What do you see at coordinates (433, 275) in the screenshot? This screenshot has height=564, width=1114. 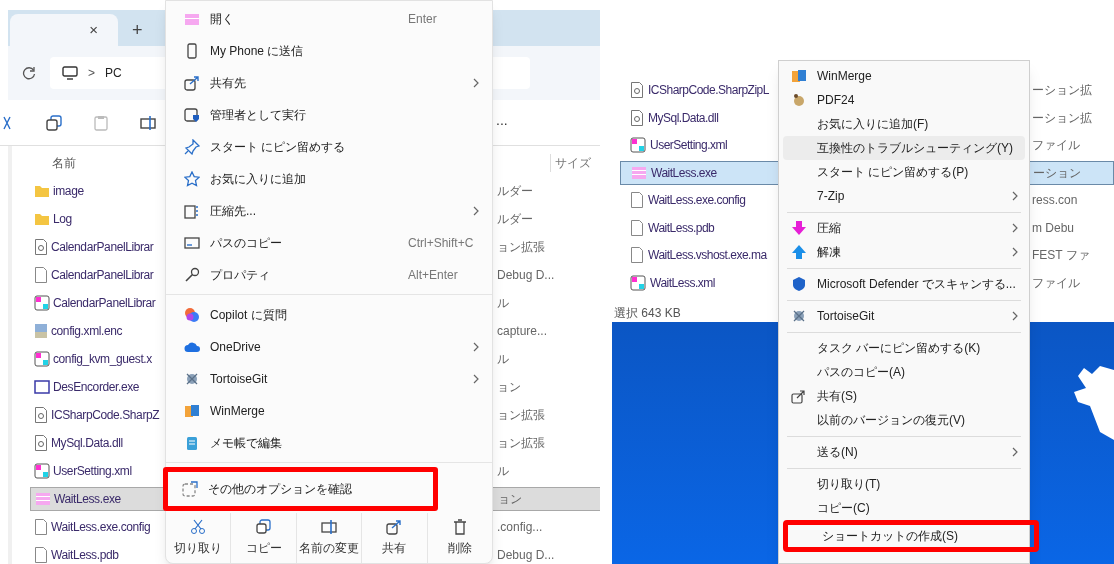 I see `shortcut-text: Alt+Enter` at bounding box center [433, 275].